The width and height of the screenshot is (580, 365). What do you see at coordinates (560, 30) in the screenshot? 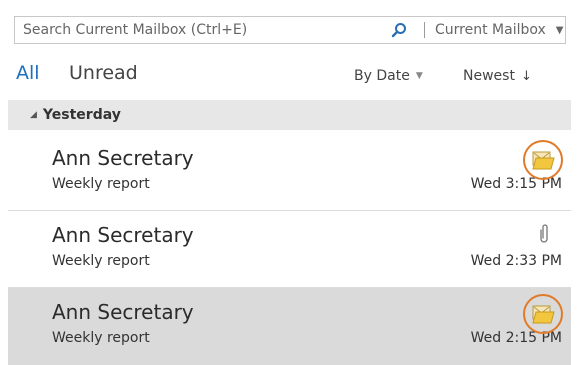
I see `chevron-down-icon: ▼` at bounding box center [560, 30].